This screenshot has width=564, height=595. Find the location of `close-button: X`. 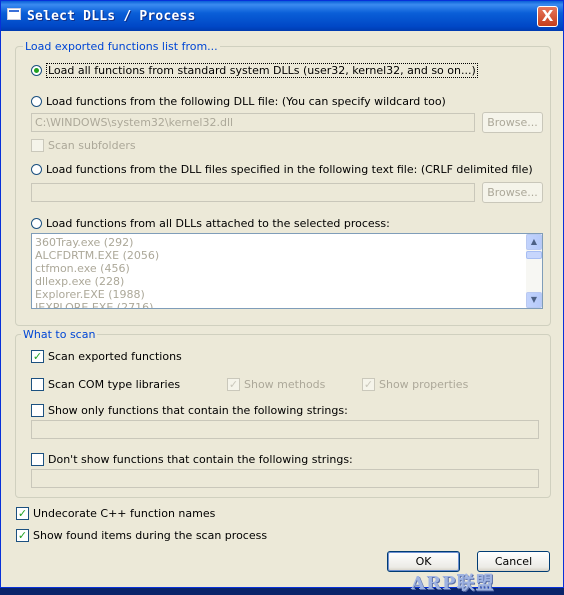

close-button: X is located at coordinates (547, 16).